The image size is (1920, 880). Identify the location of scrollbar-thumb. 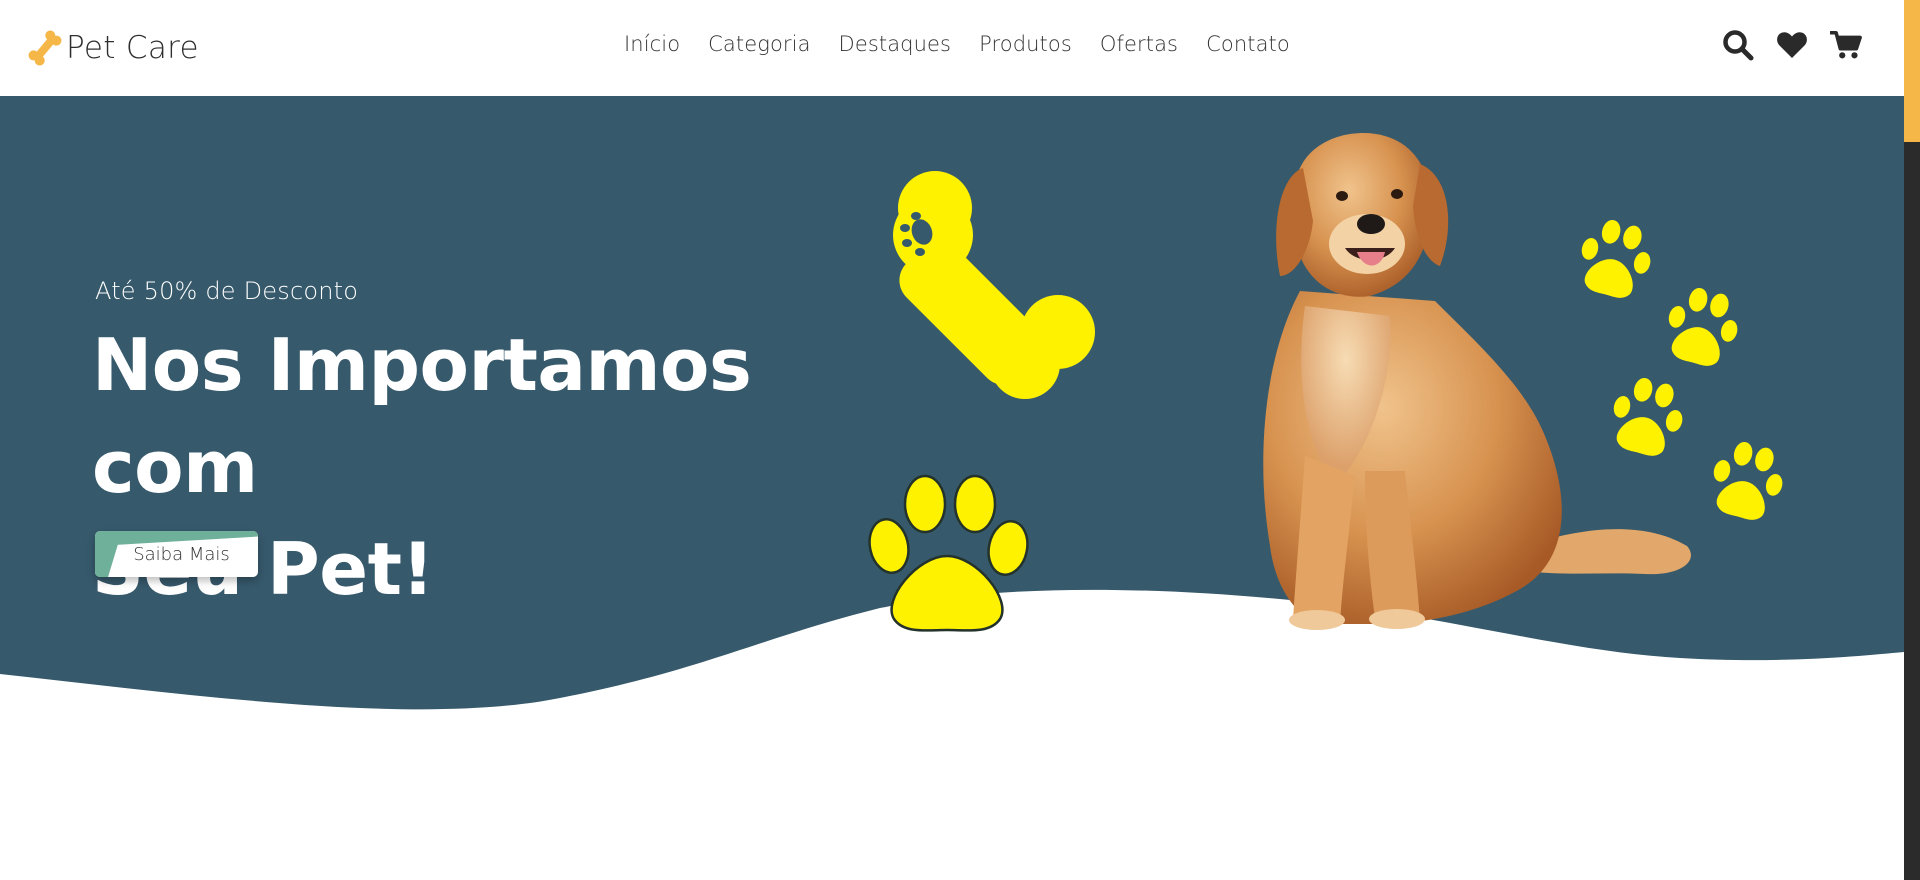
(1912, 71).